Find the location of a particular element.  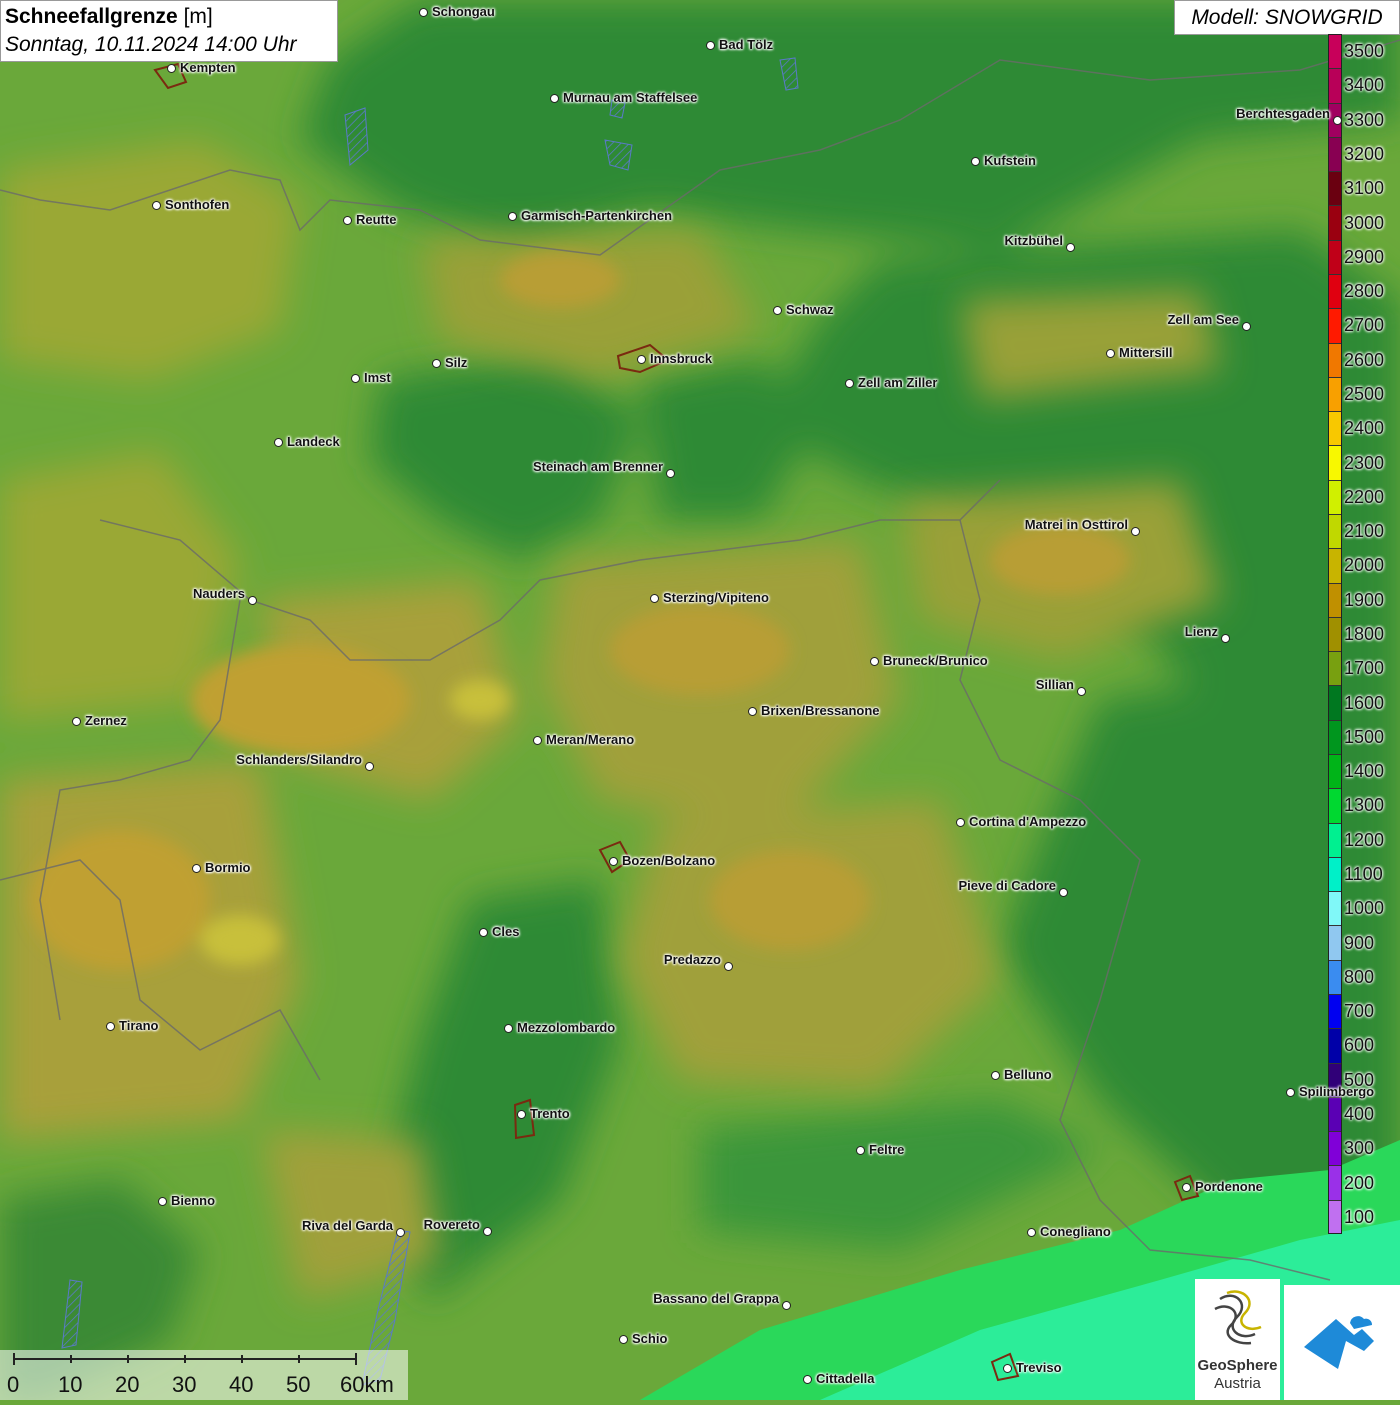

city-label: Feltre is located at coordinates (887, 1149).